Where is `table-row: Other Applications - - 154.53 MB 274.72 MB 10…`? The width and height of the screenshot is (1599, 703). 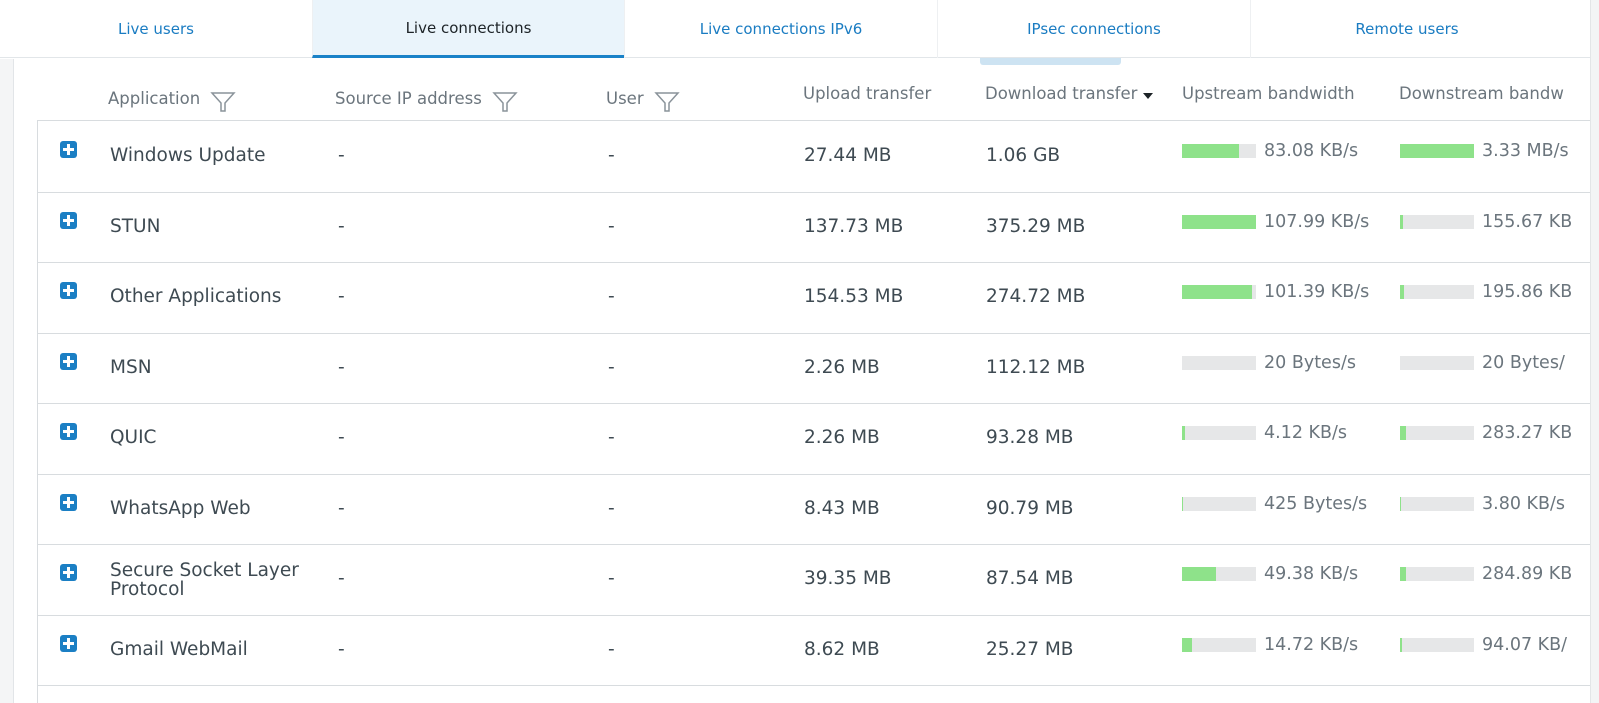 table-row: Other Applications - - 154.53 MB 274.72 MB 10… is located at coordinates (814, 298).